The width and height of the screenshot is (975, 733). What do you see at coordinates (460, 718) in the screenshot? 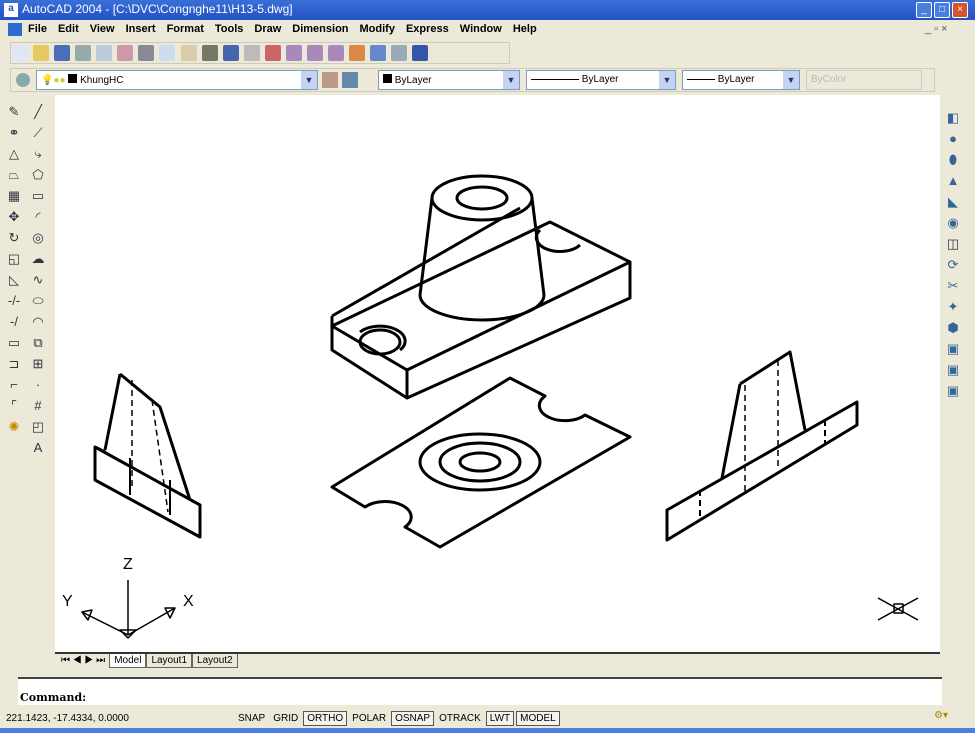
I see `otrack-toggle: OTRACK` at bounding box center [460, 718].